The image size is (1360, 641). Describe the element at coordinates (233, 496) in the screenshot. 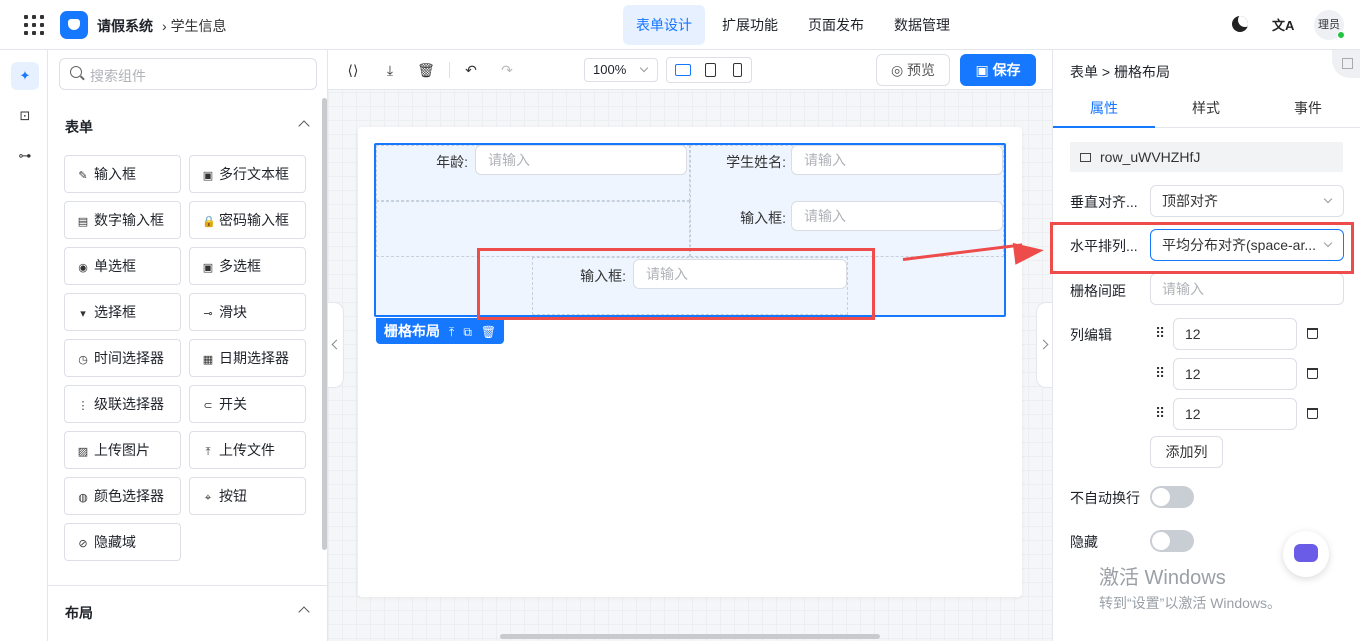

I see `component-label: 按钮` at that location.